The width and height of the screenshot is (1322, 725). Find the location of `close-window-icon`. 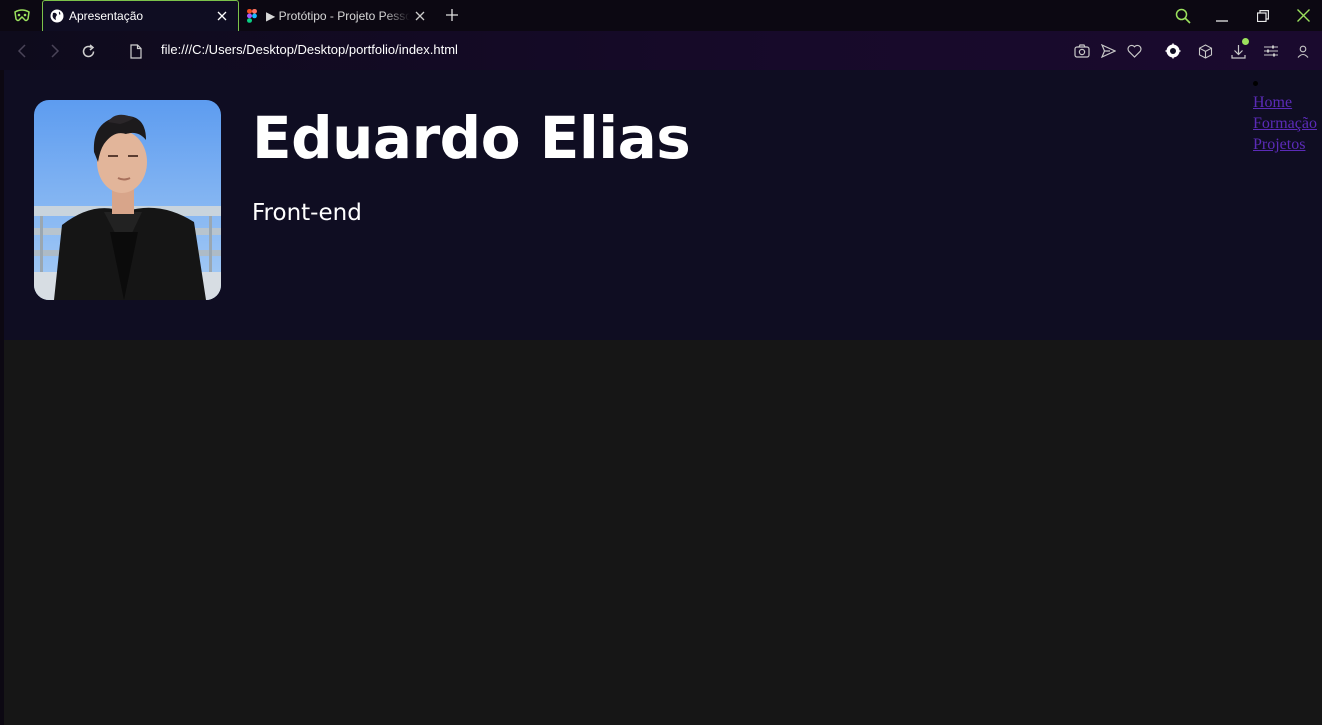

close-window-icon is located at coordinates (1303, 15).